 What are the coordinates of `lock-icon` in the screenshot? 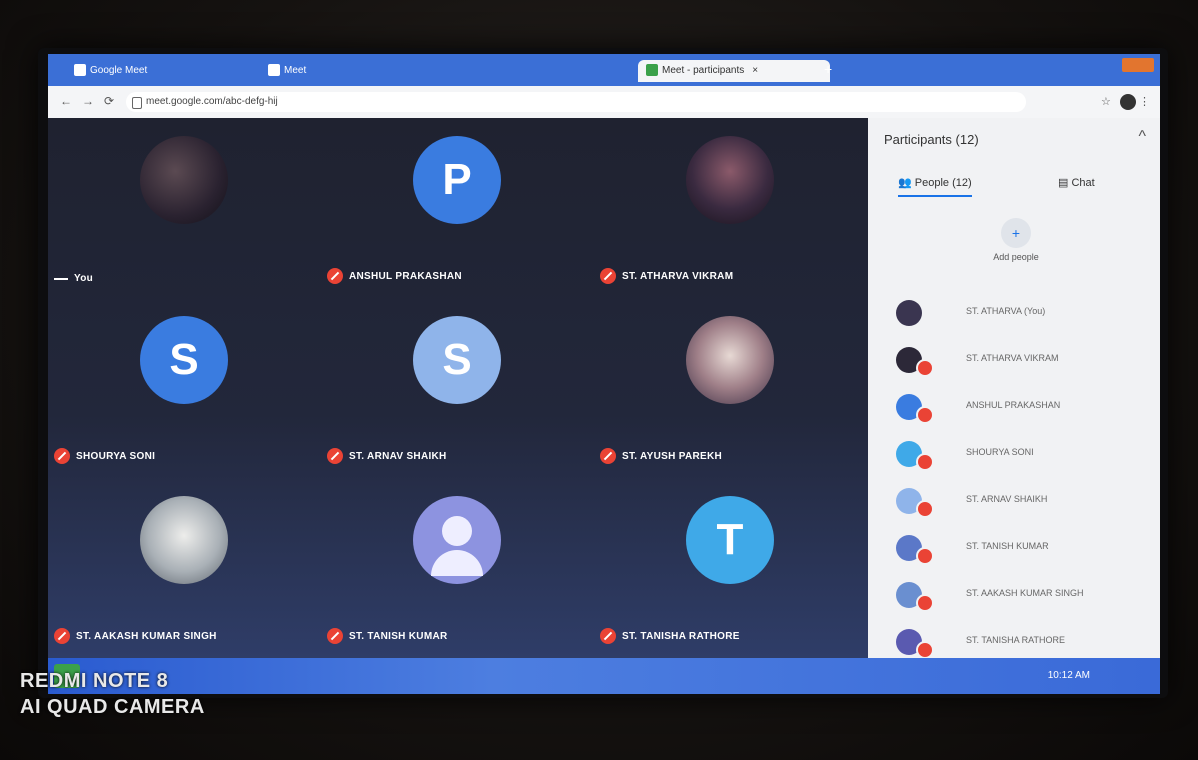 It's located at (137, 103).